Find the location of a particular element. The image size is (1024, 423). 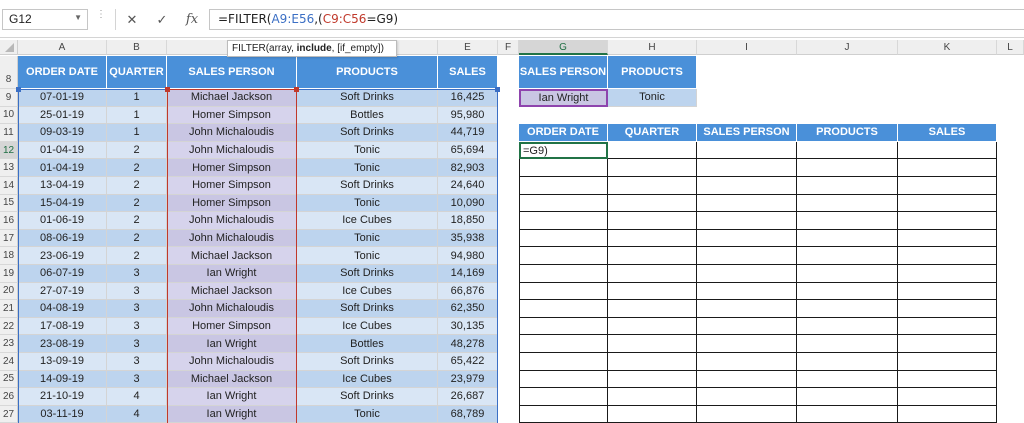

row-header-12: 12 is located at coordinates (9, 150).